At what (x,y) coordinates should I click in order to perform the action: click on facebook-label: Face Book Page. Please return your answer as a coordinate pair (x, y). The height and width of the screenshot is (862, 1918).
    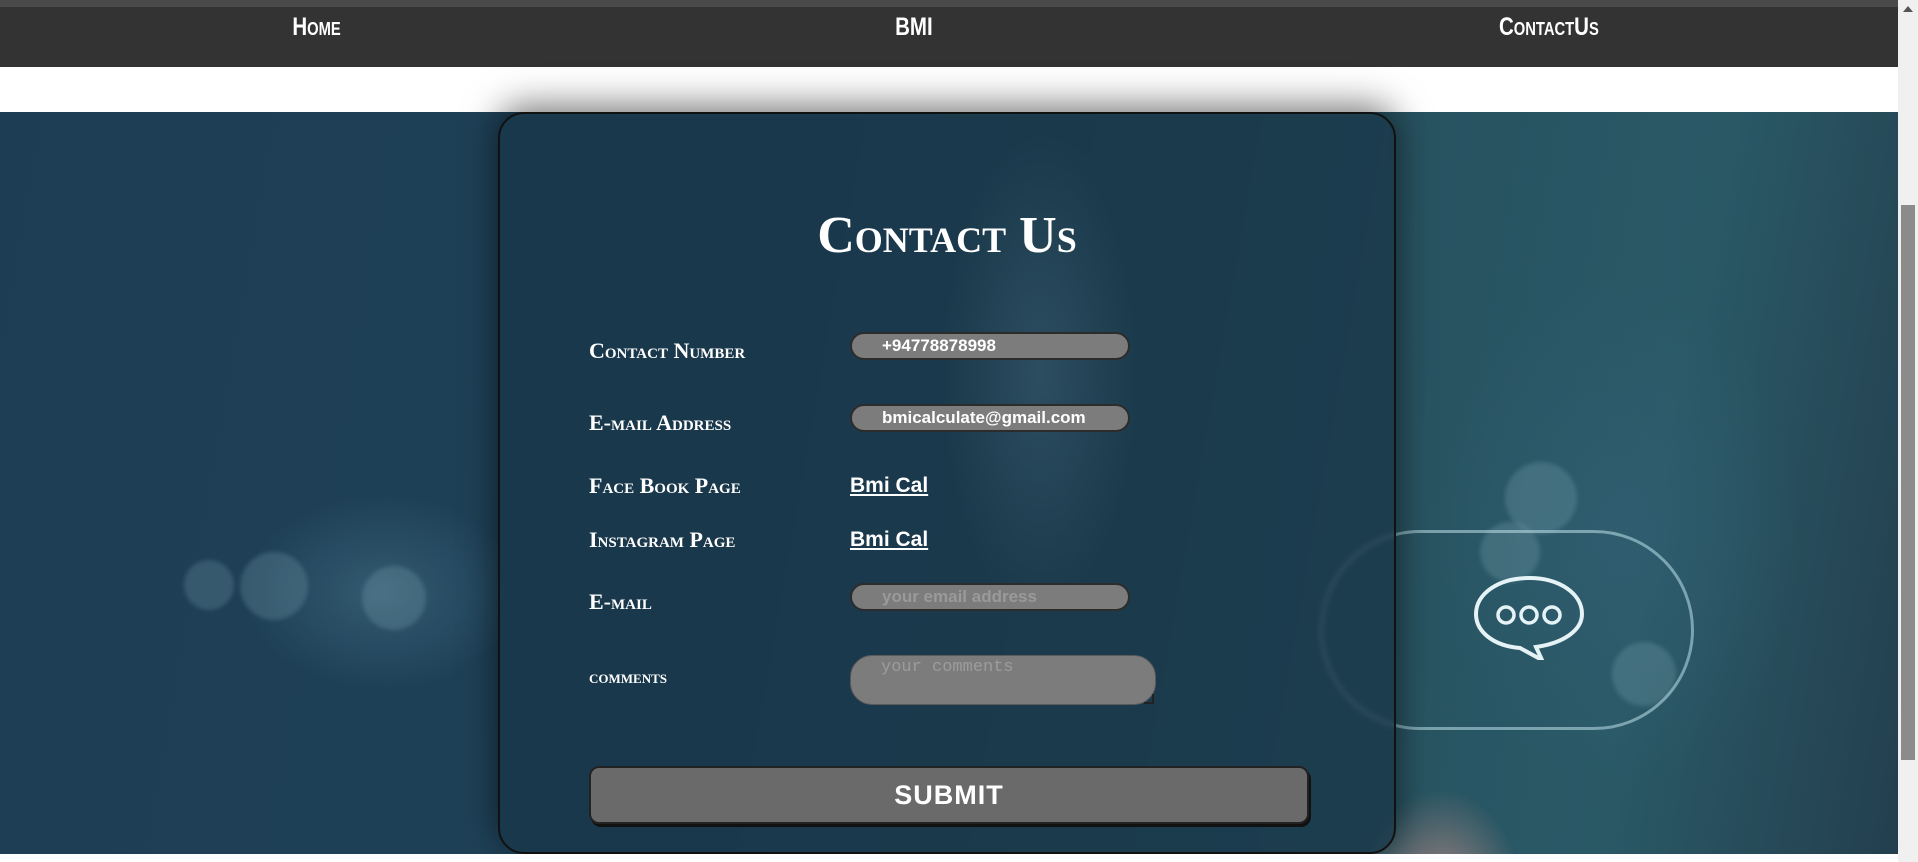
    Looking at the image, I should click on (665, 485).